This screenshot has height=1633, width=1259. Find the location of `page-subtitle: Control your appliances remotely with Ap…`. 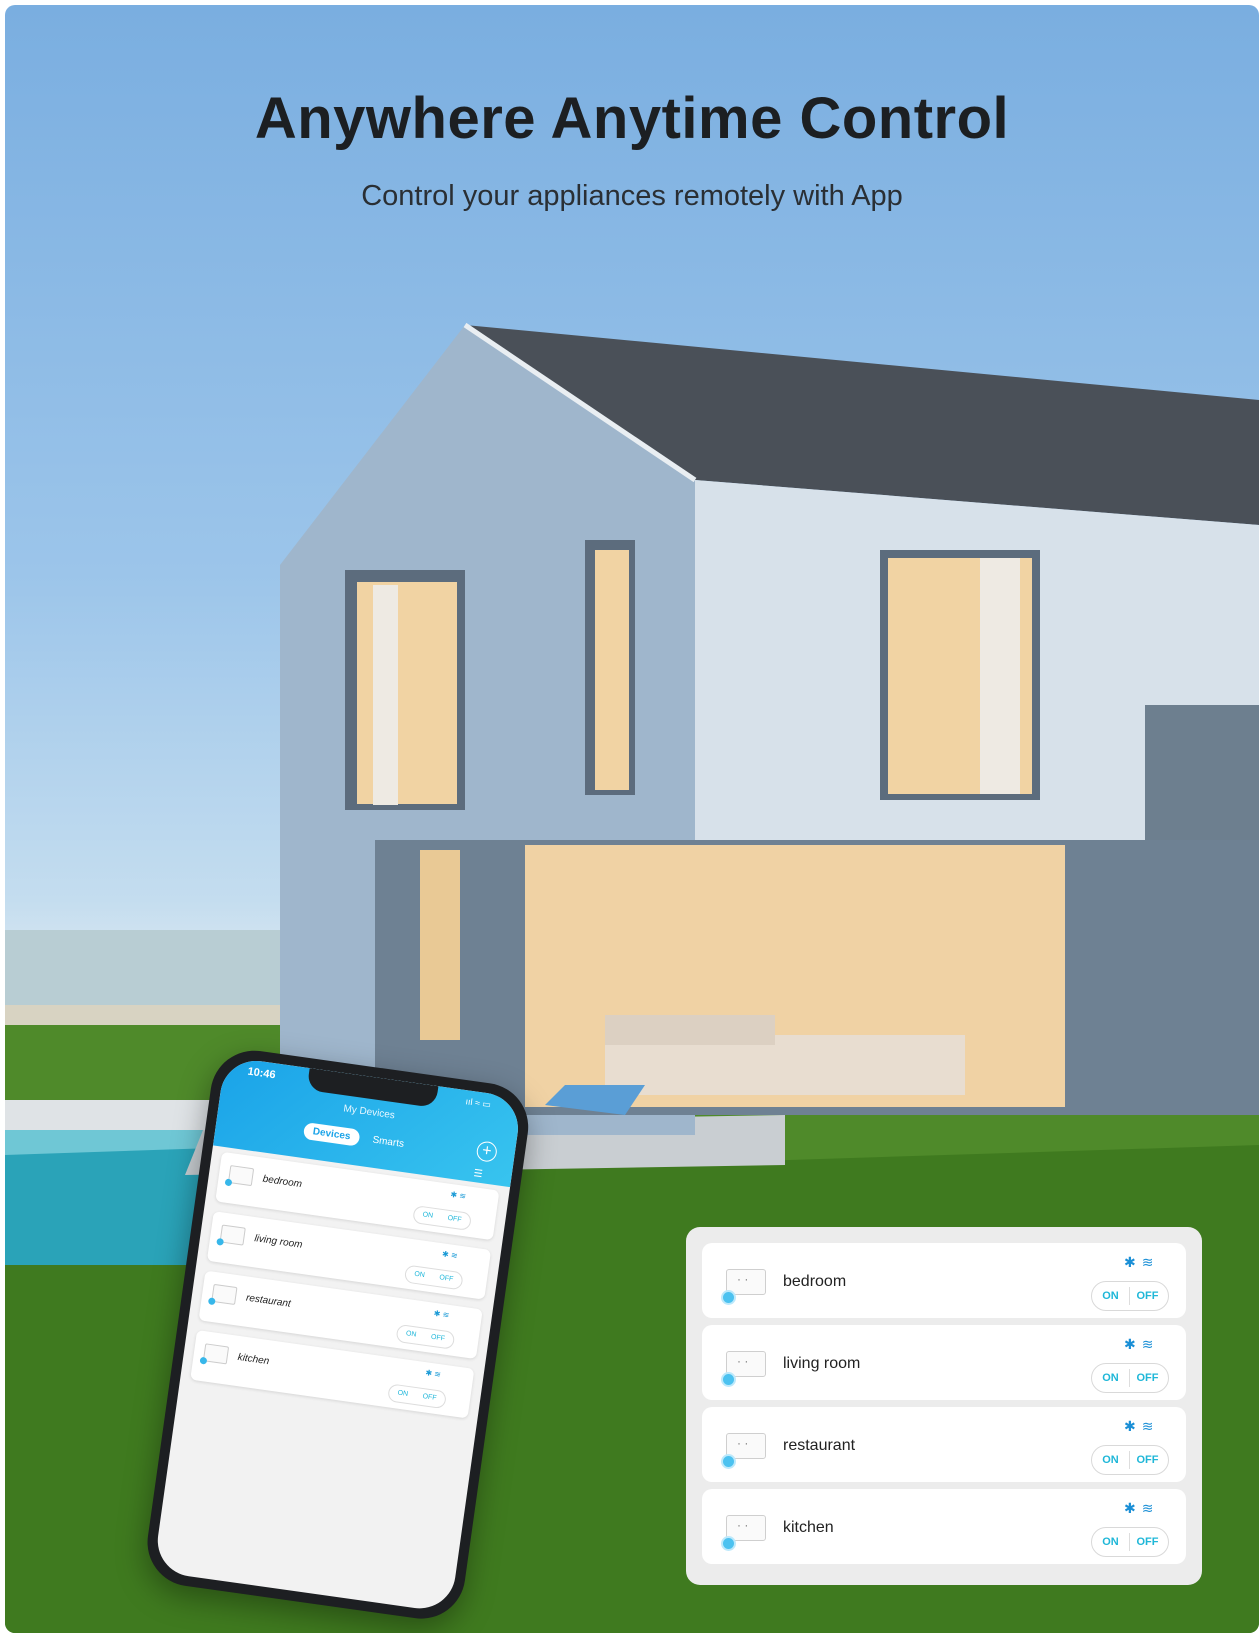

page-subtitle: Control your appliances remotely with Ap… is located at coordinates (632, 196).